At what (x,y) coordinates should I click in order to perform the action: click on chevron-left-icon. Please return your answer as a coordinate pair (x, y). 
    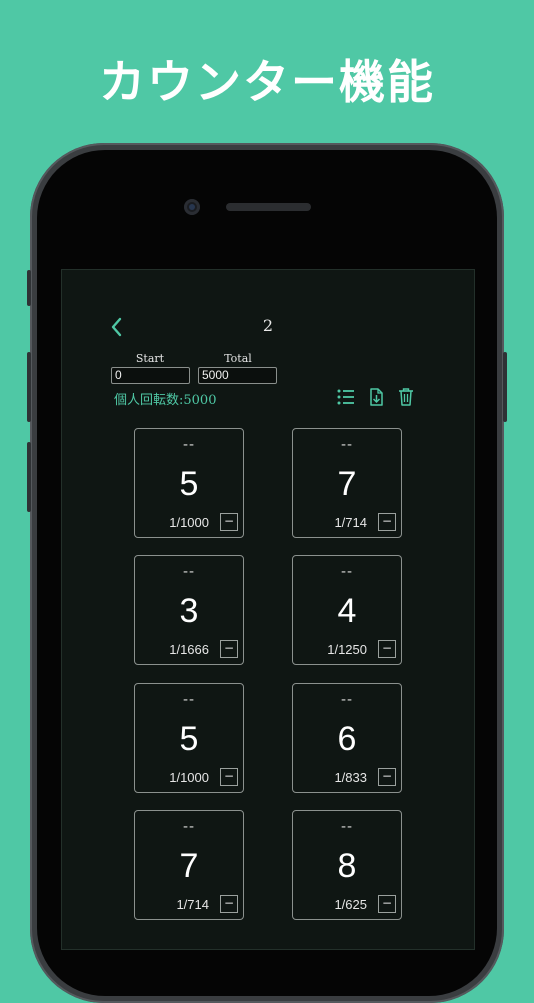
    Looking at the image, I should click on (116, 327).